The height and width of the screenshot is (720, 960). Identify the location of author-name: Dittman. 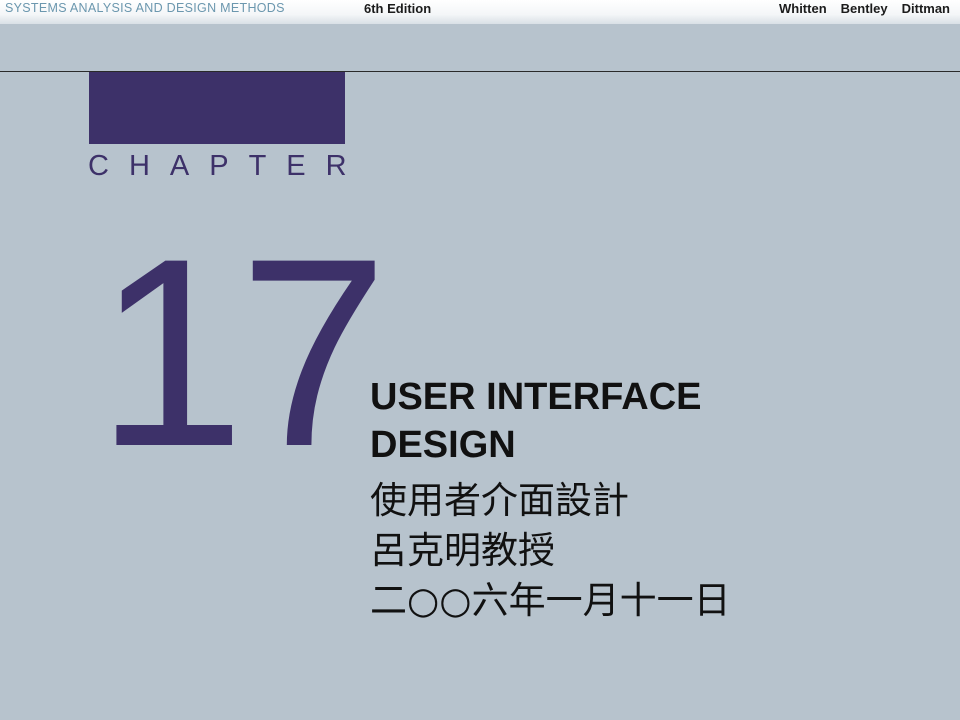
(925, 8).